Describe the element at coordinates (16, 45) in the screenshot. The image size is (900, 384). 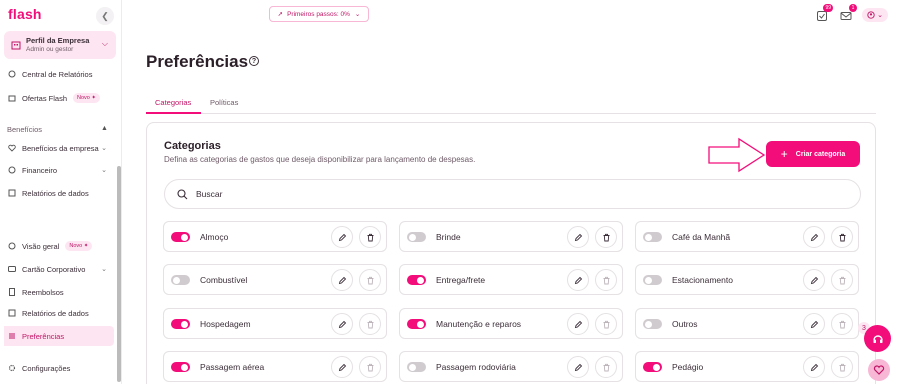
I see `building-icon` at that location.